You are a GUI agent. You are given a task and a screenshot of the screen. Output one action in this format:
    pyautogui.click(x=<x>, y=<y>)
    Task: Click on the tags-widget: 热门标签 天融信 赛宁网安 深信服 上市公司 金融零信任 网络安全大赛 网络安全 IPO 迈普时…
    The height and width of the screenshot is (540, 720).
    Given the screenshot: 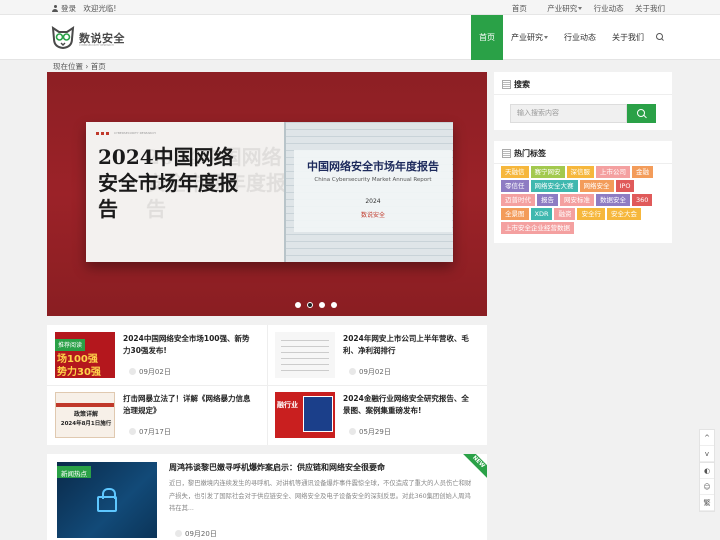 What is the action you would take?
    pyautogui.click(x=583, y=192)
    